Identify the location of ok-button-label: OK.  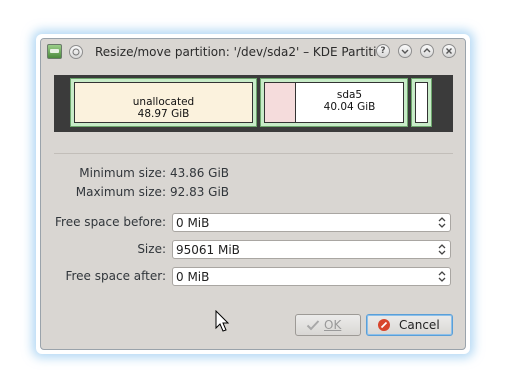
(333, 325).